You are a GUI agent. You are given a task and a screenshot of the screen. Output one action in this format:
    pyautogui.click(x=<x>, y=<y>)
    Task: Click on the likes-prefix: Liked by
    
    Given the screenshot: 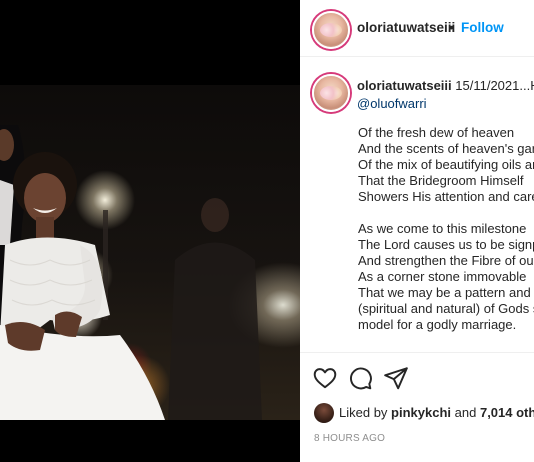 What is the action you would take?
    pyautogui.click(x=363, y=412)
    